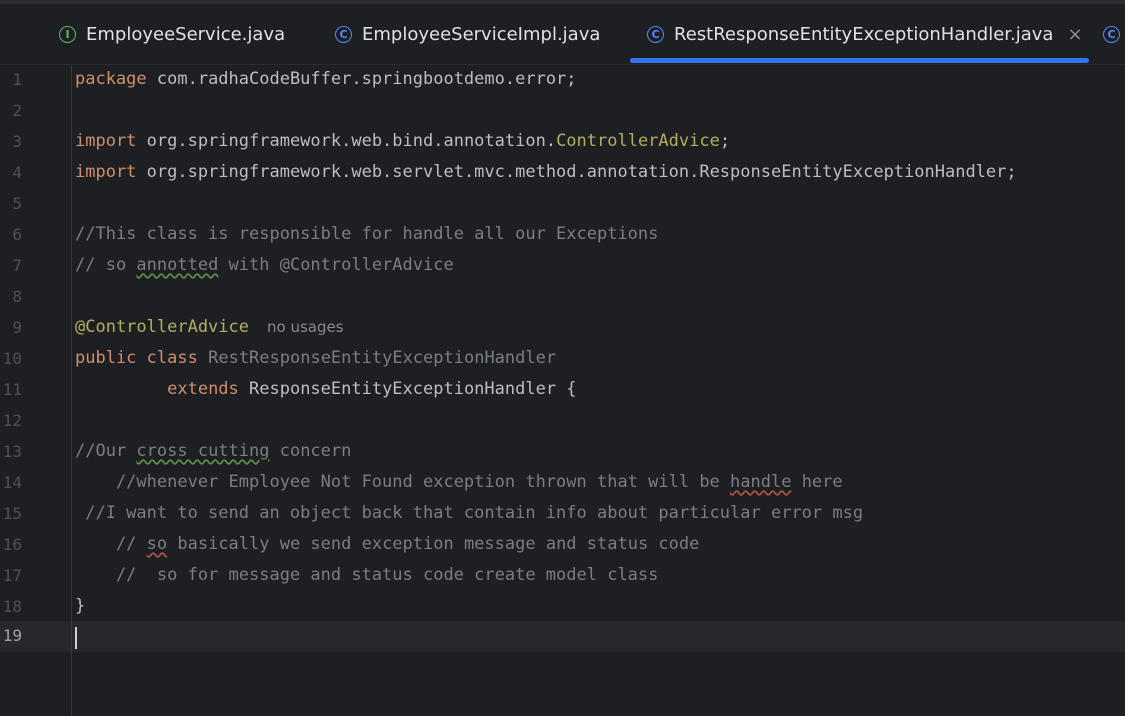 The width and height of the screenshot is (1125, 716). Describe the element at coordinates (12, 635) in the screenshot. I see `line-number: 19` at that location.